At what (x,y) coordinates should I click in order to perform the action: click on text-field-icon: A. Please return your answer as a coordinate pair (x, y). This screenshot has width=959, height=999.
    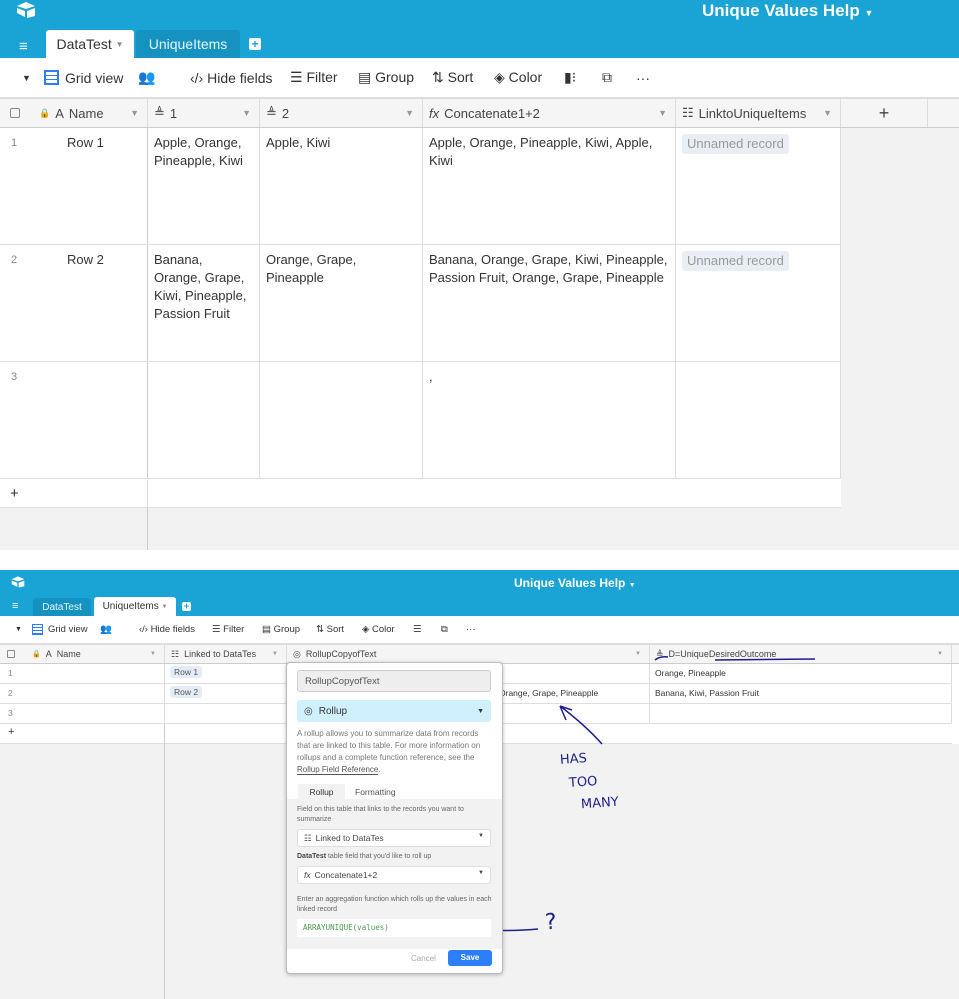
    Looking at the image, I should click on (59, 113).